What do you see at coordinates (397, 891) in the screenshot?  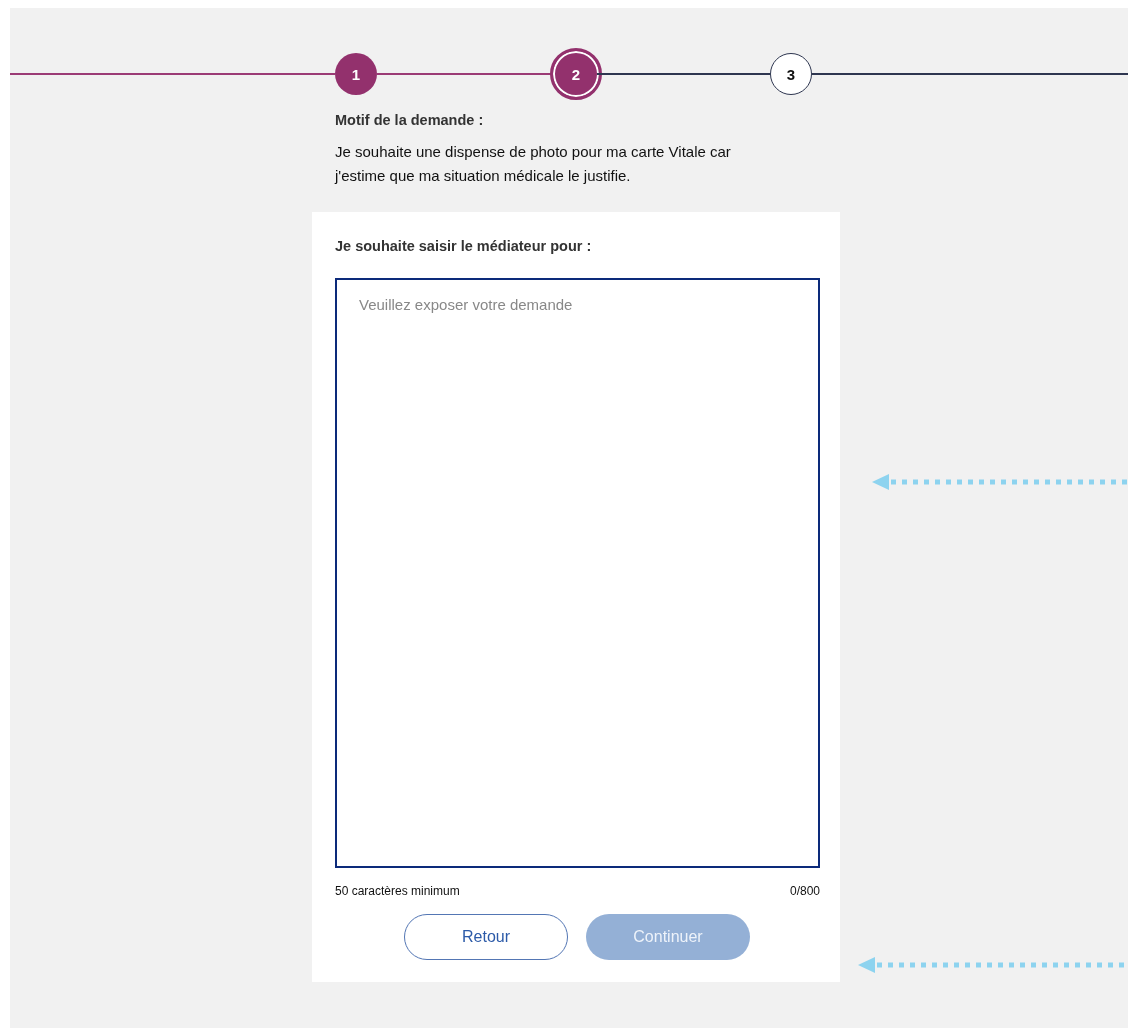 I see `minimum-hint: 50 caractères minimum` at bounding box center [397, 891].